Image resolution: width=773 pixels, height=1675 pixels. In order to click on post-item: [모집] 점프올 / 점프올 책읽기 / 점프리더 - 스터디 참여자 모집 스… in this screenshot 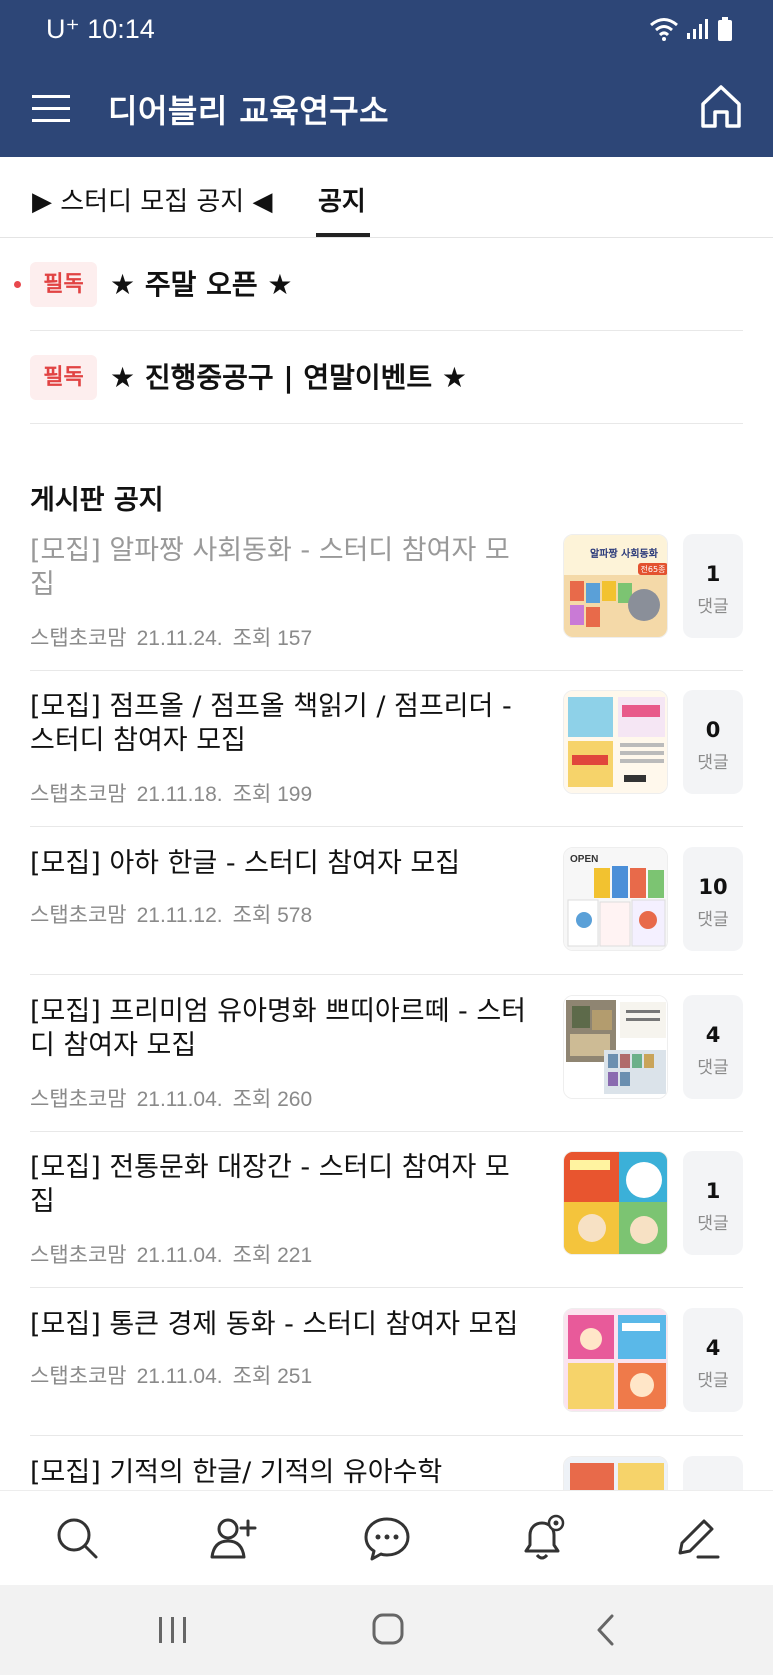, I will do `click(386, 758)`.